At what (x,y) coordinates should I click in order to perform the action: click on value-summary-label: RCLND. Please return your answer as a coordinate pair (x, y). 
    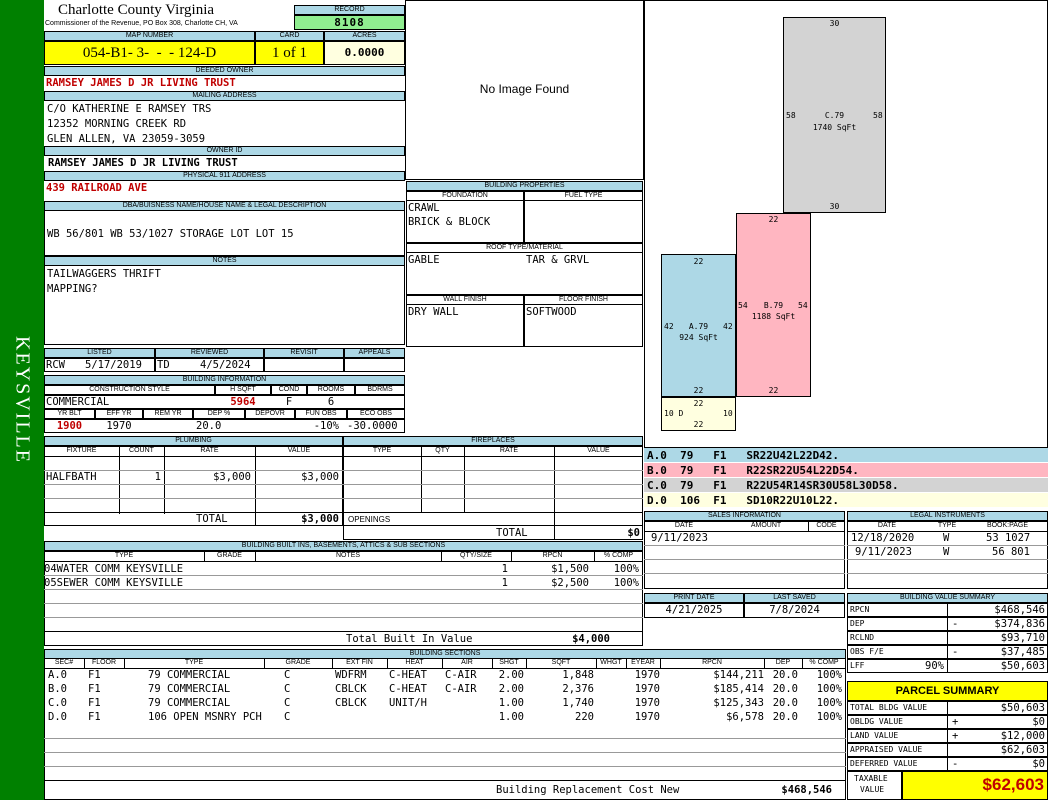
    Looking at the image, I should click on (862, 637).